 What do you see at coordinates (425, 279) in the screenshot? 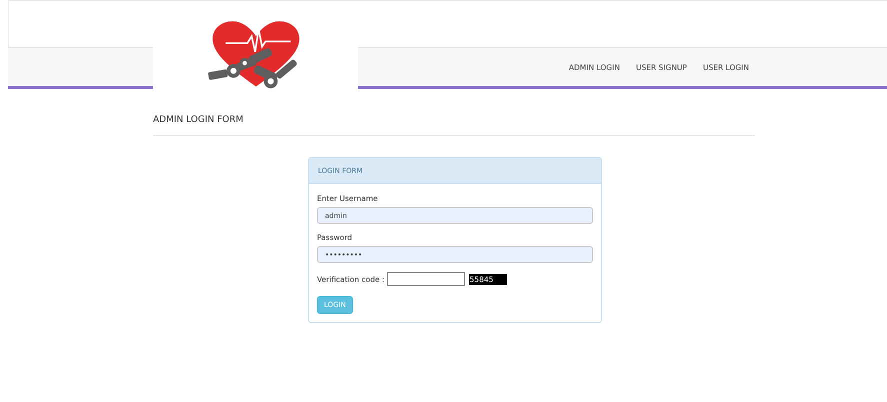
I see `verification-field` at bounding box center [425, 279].